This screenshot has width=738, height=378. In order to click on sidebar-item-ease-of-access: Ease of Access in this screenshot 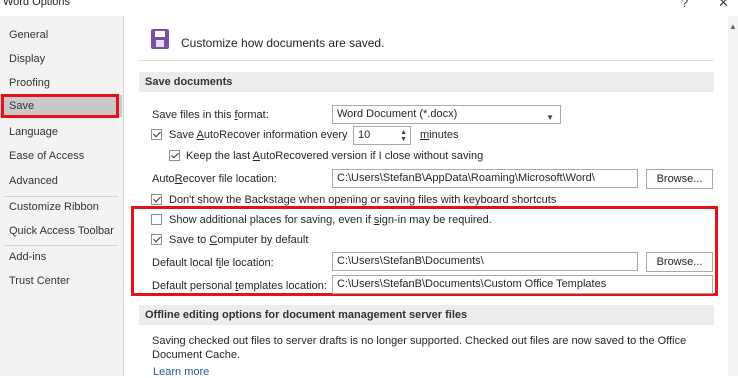, I will do `click(61, 156)`.